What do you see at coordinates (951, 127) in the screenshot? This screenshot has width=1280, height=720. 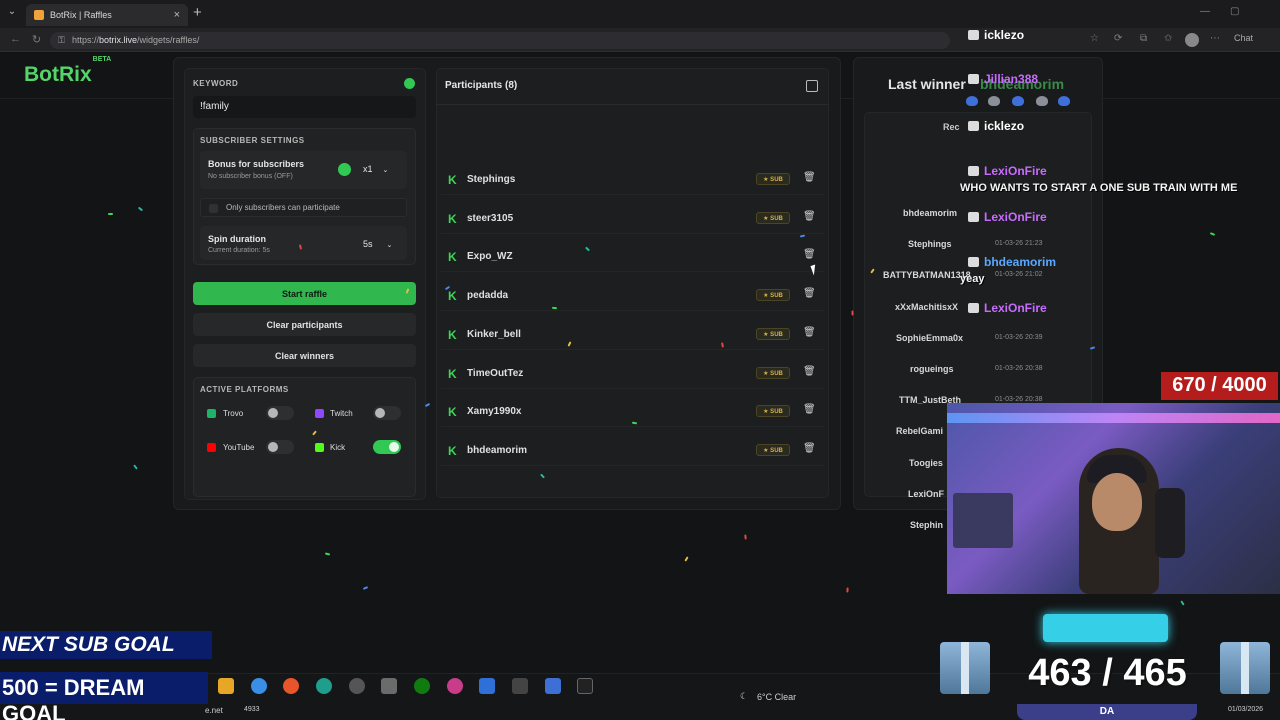 I see `recent-winners-title: Rec` at bounding box center [951, 127].